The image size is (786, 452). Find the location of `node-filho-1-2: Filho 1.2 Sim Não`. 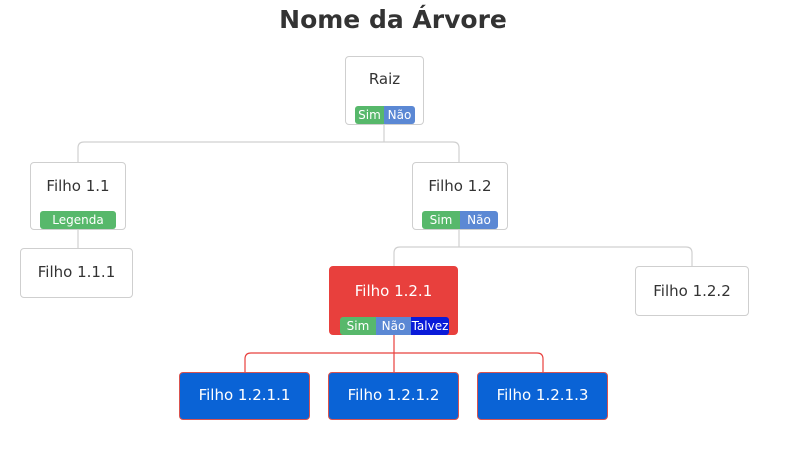

node-filho-1-2: Filho 1.2 Sim Não is located at coordinates (460, 196).